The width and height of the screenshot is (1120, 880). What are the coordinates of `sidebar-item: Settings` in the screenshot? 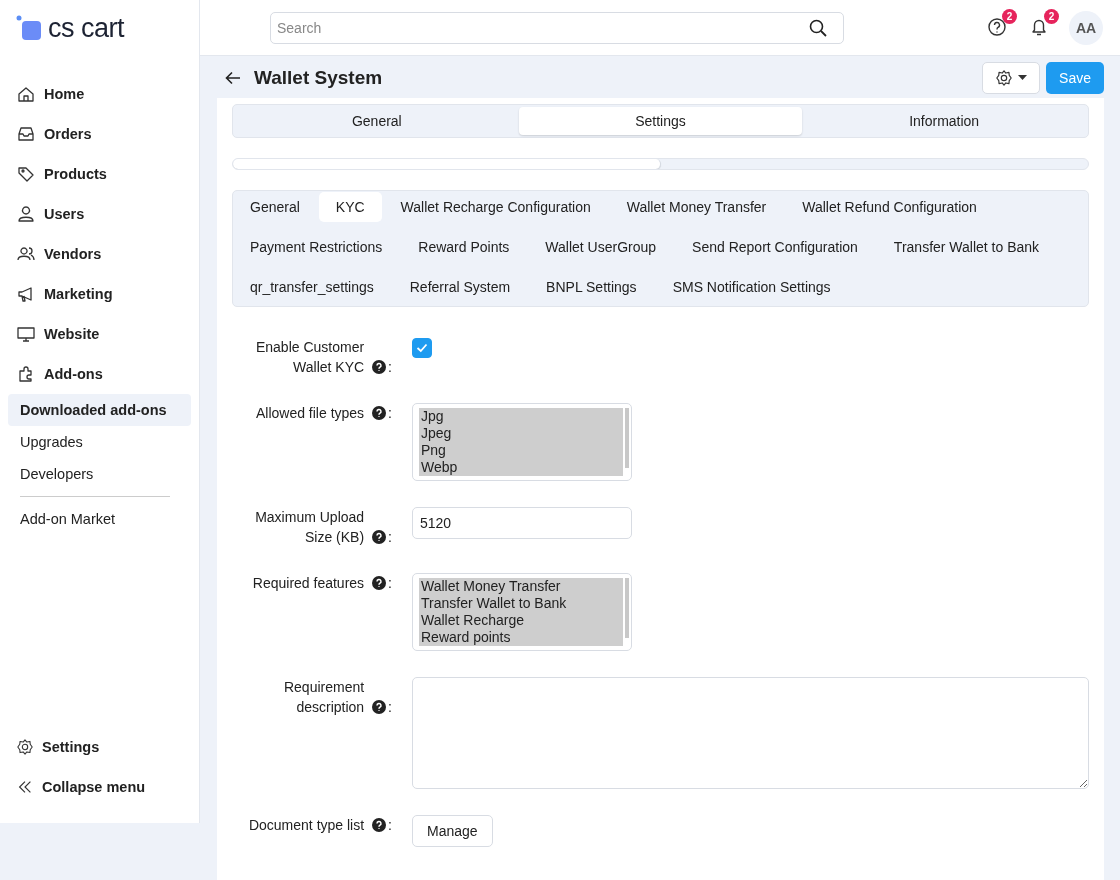 It's located at (99, 747).